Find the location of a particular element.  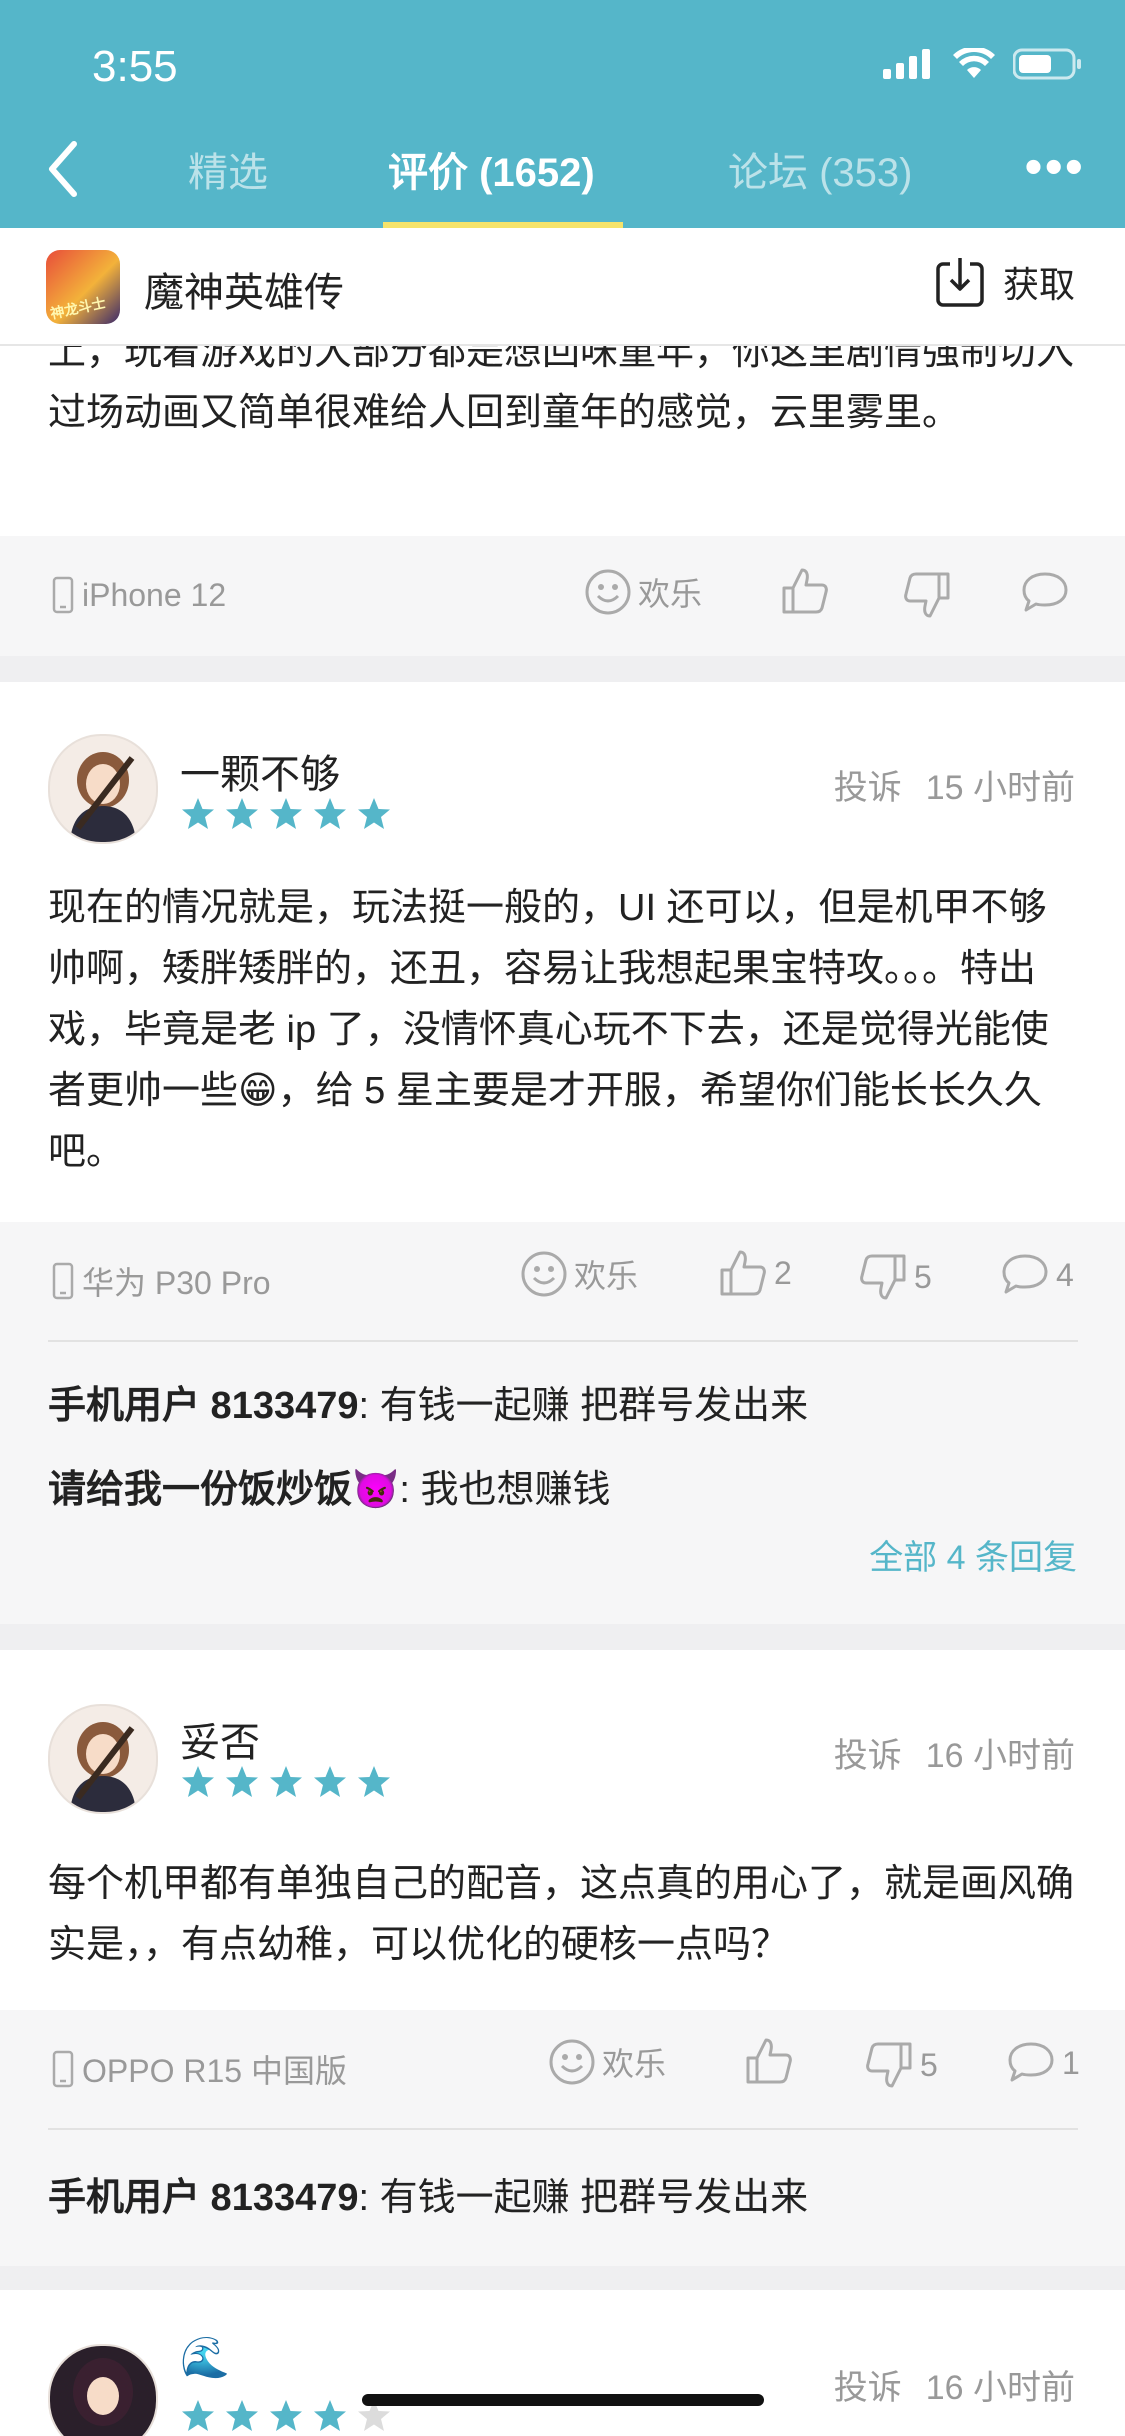

like-count: 2 is located at coordinates (783, 1272).